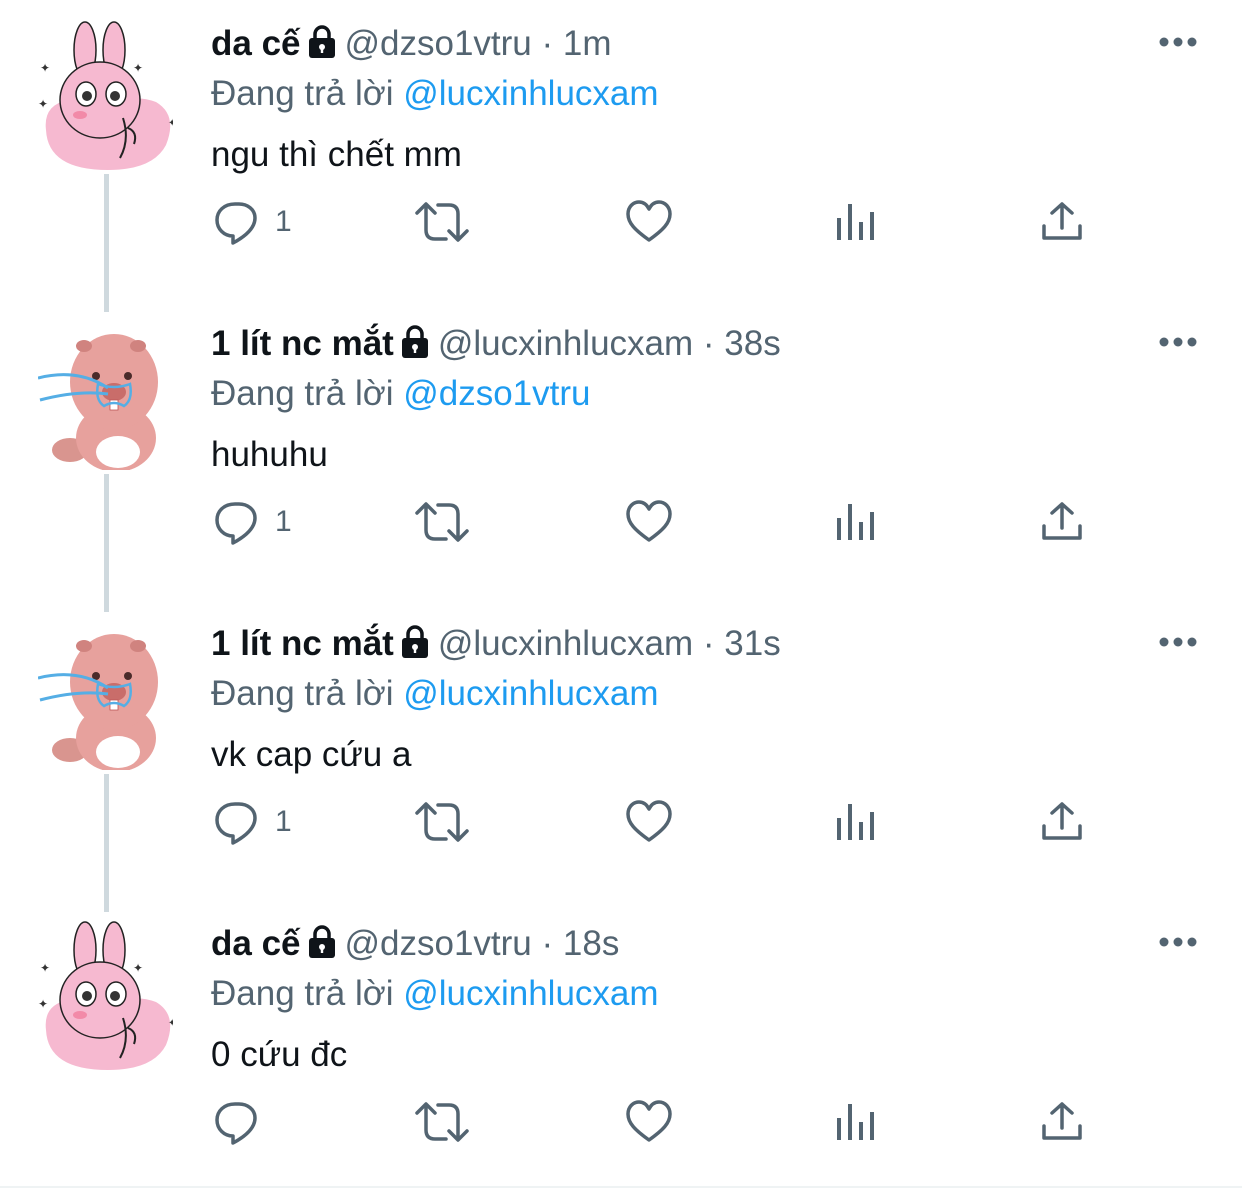 This screenshot has height=1200, width=1242. I want to click on timestamp: 18s, so click(591, 943).